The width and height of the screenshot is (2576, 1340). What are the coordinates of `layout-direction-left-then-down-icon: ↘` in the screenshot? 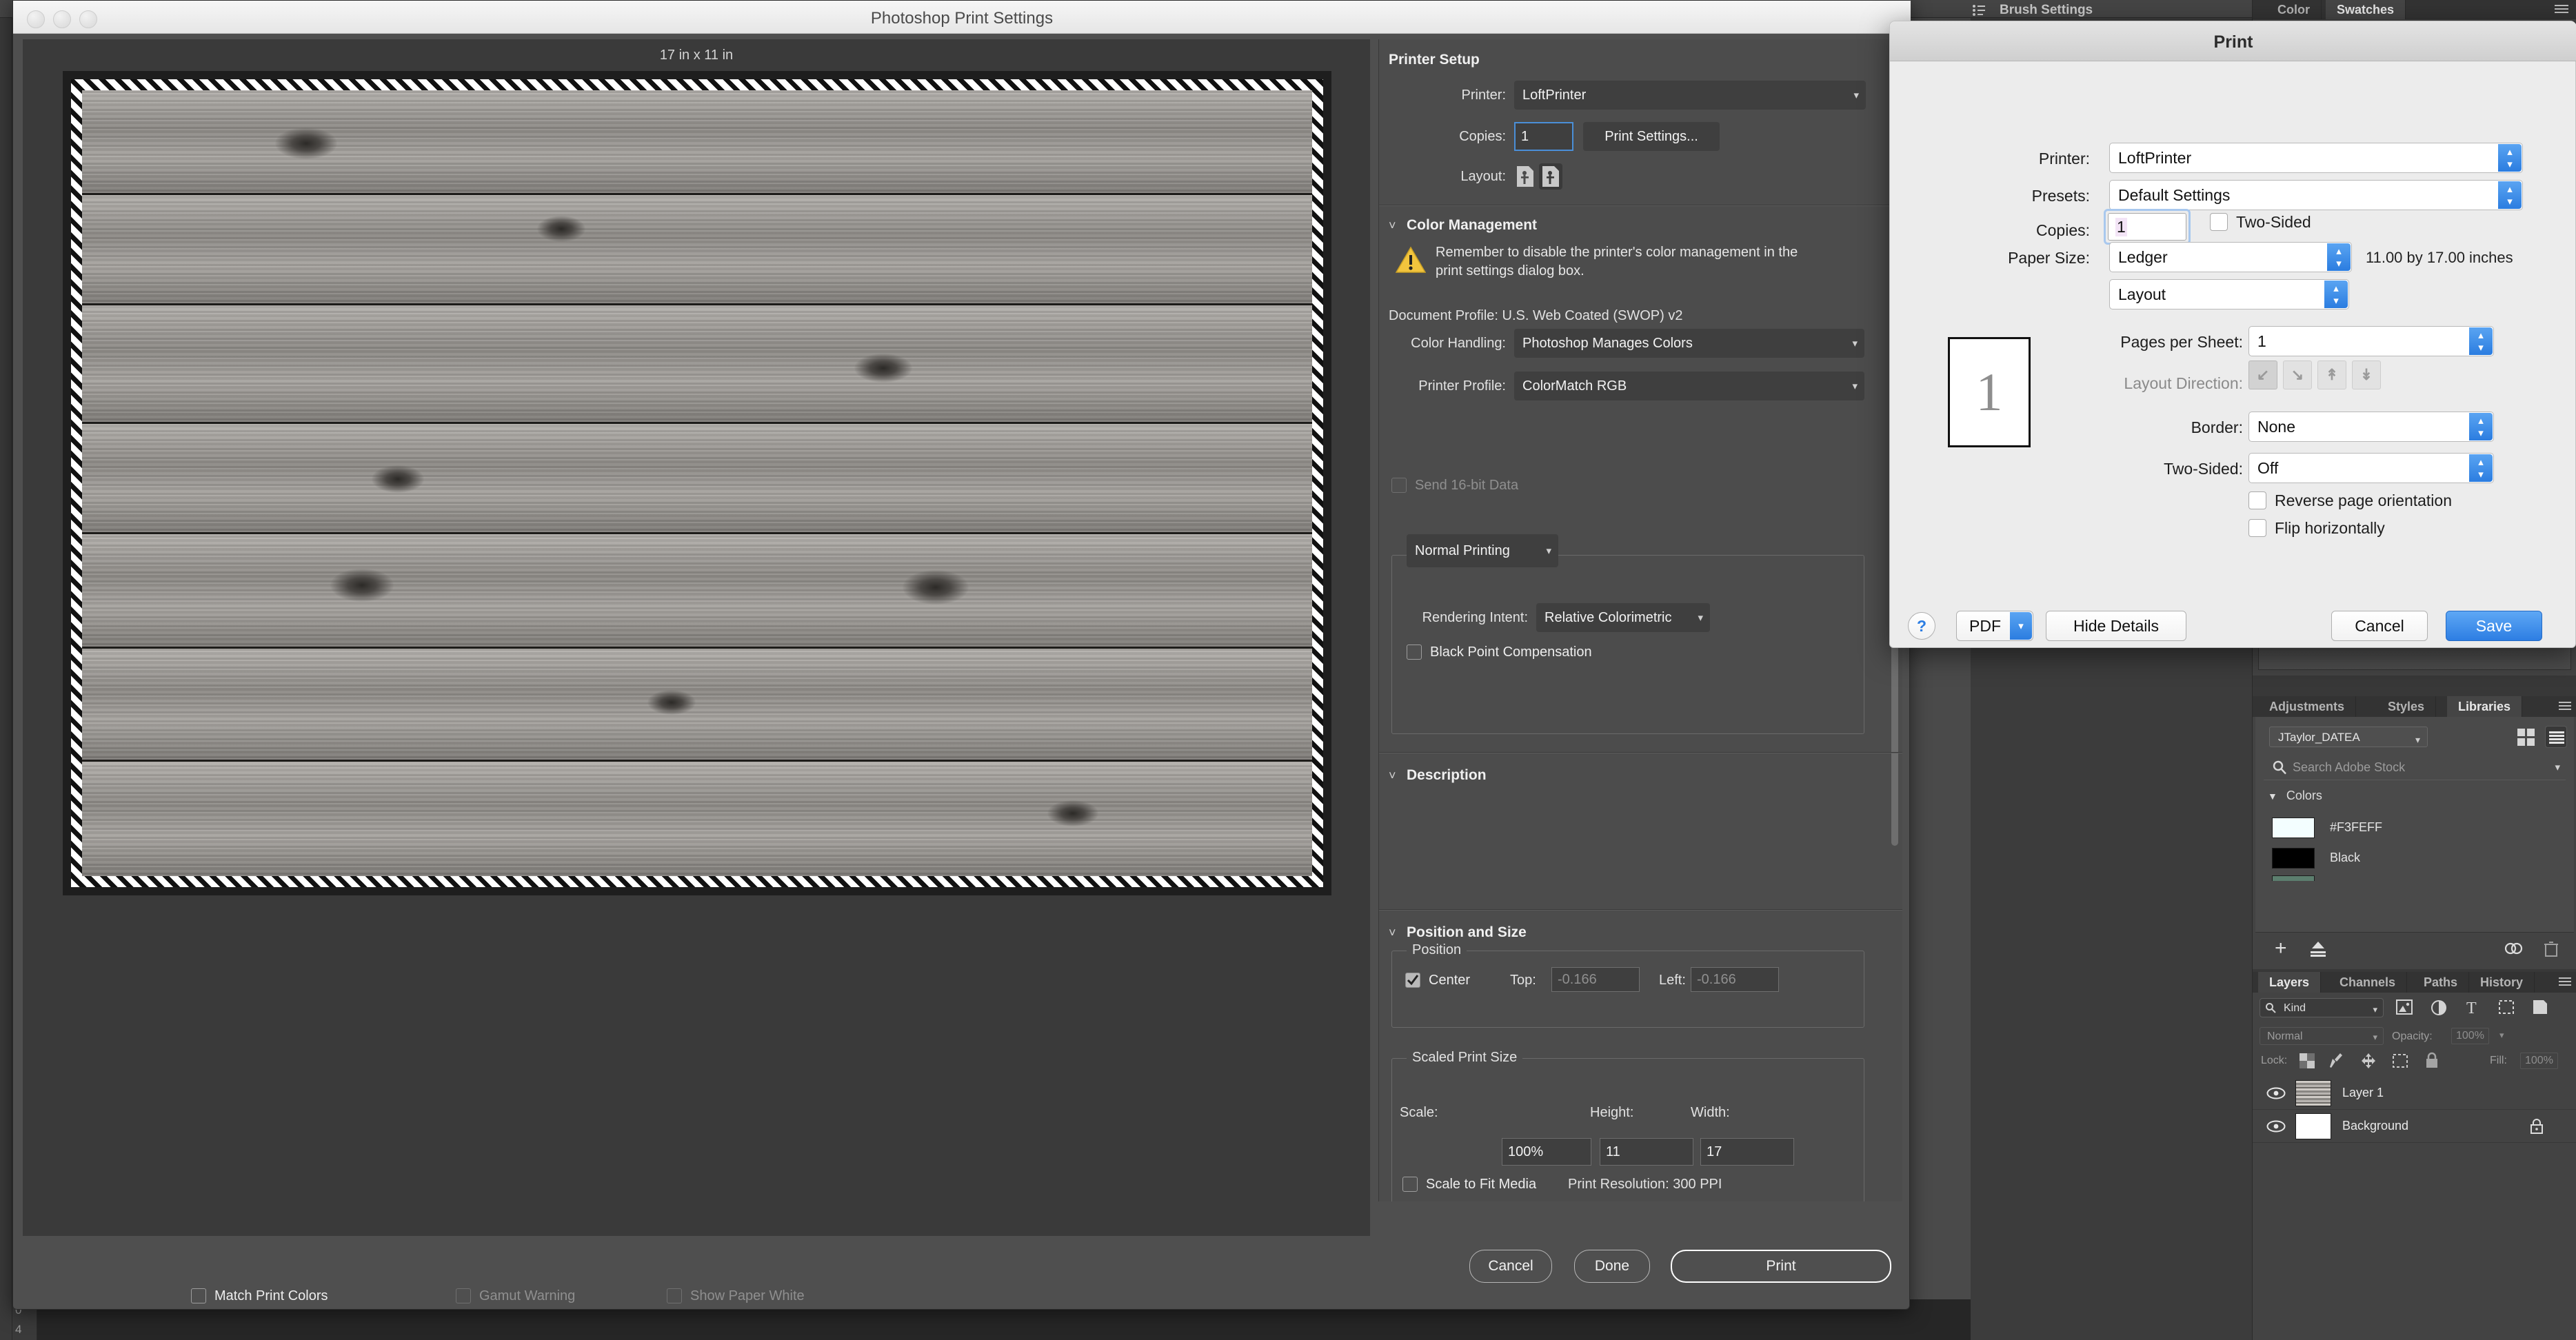 It's located at (2297, 375).